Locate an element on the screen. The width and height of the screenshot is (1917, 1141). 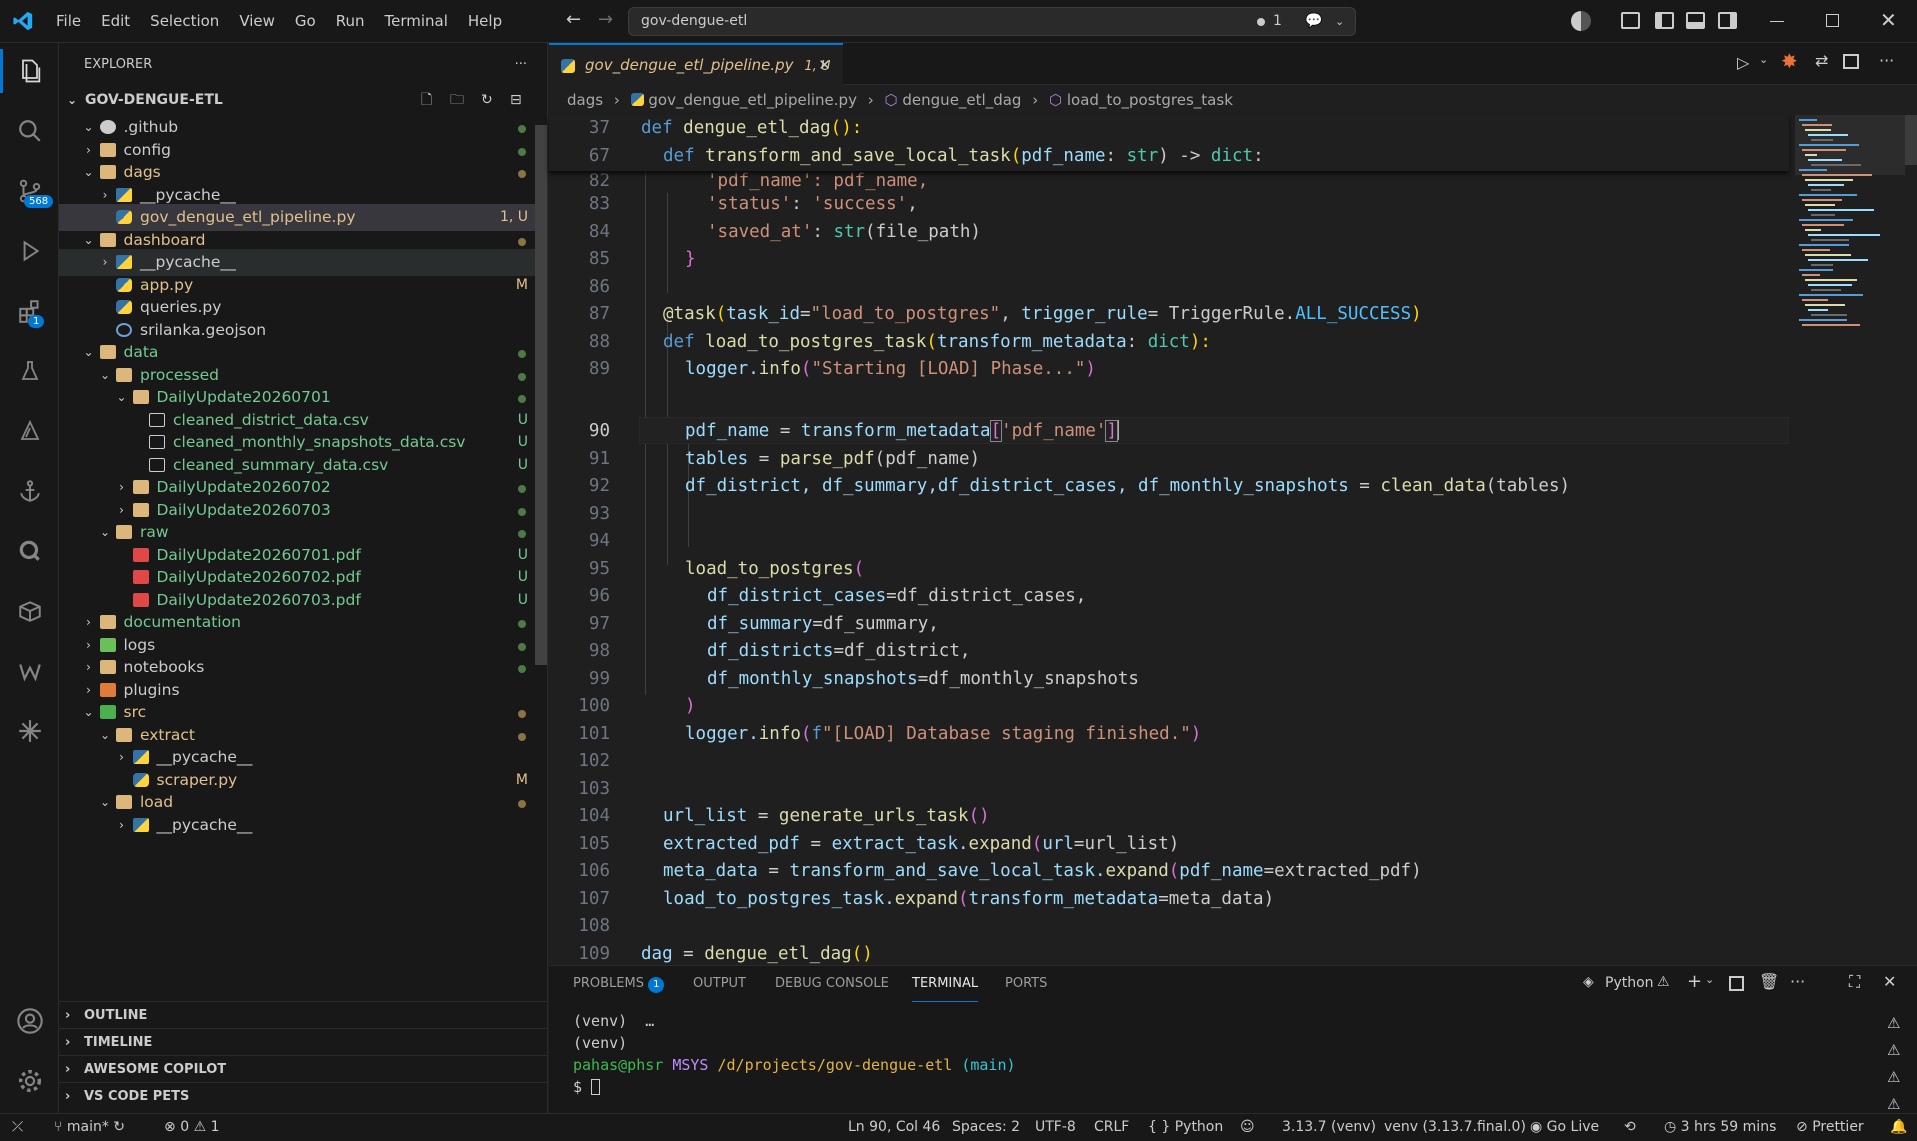
encoding: UTF-8 is located at coordinates (1055, 1127).